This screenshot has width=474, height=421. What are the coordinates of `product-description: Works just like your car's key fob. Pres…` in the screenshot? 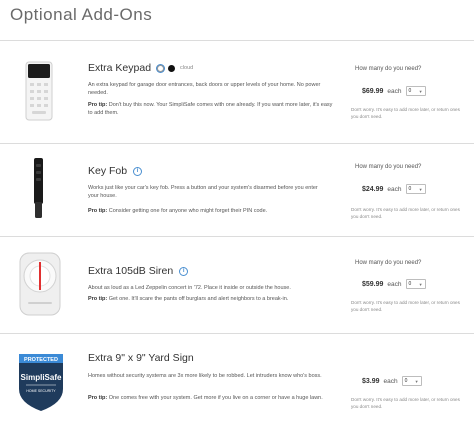 It's located at (203, 192).